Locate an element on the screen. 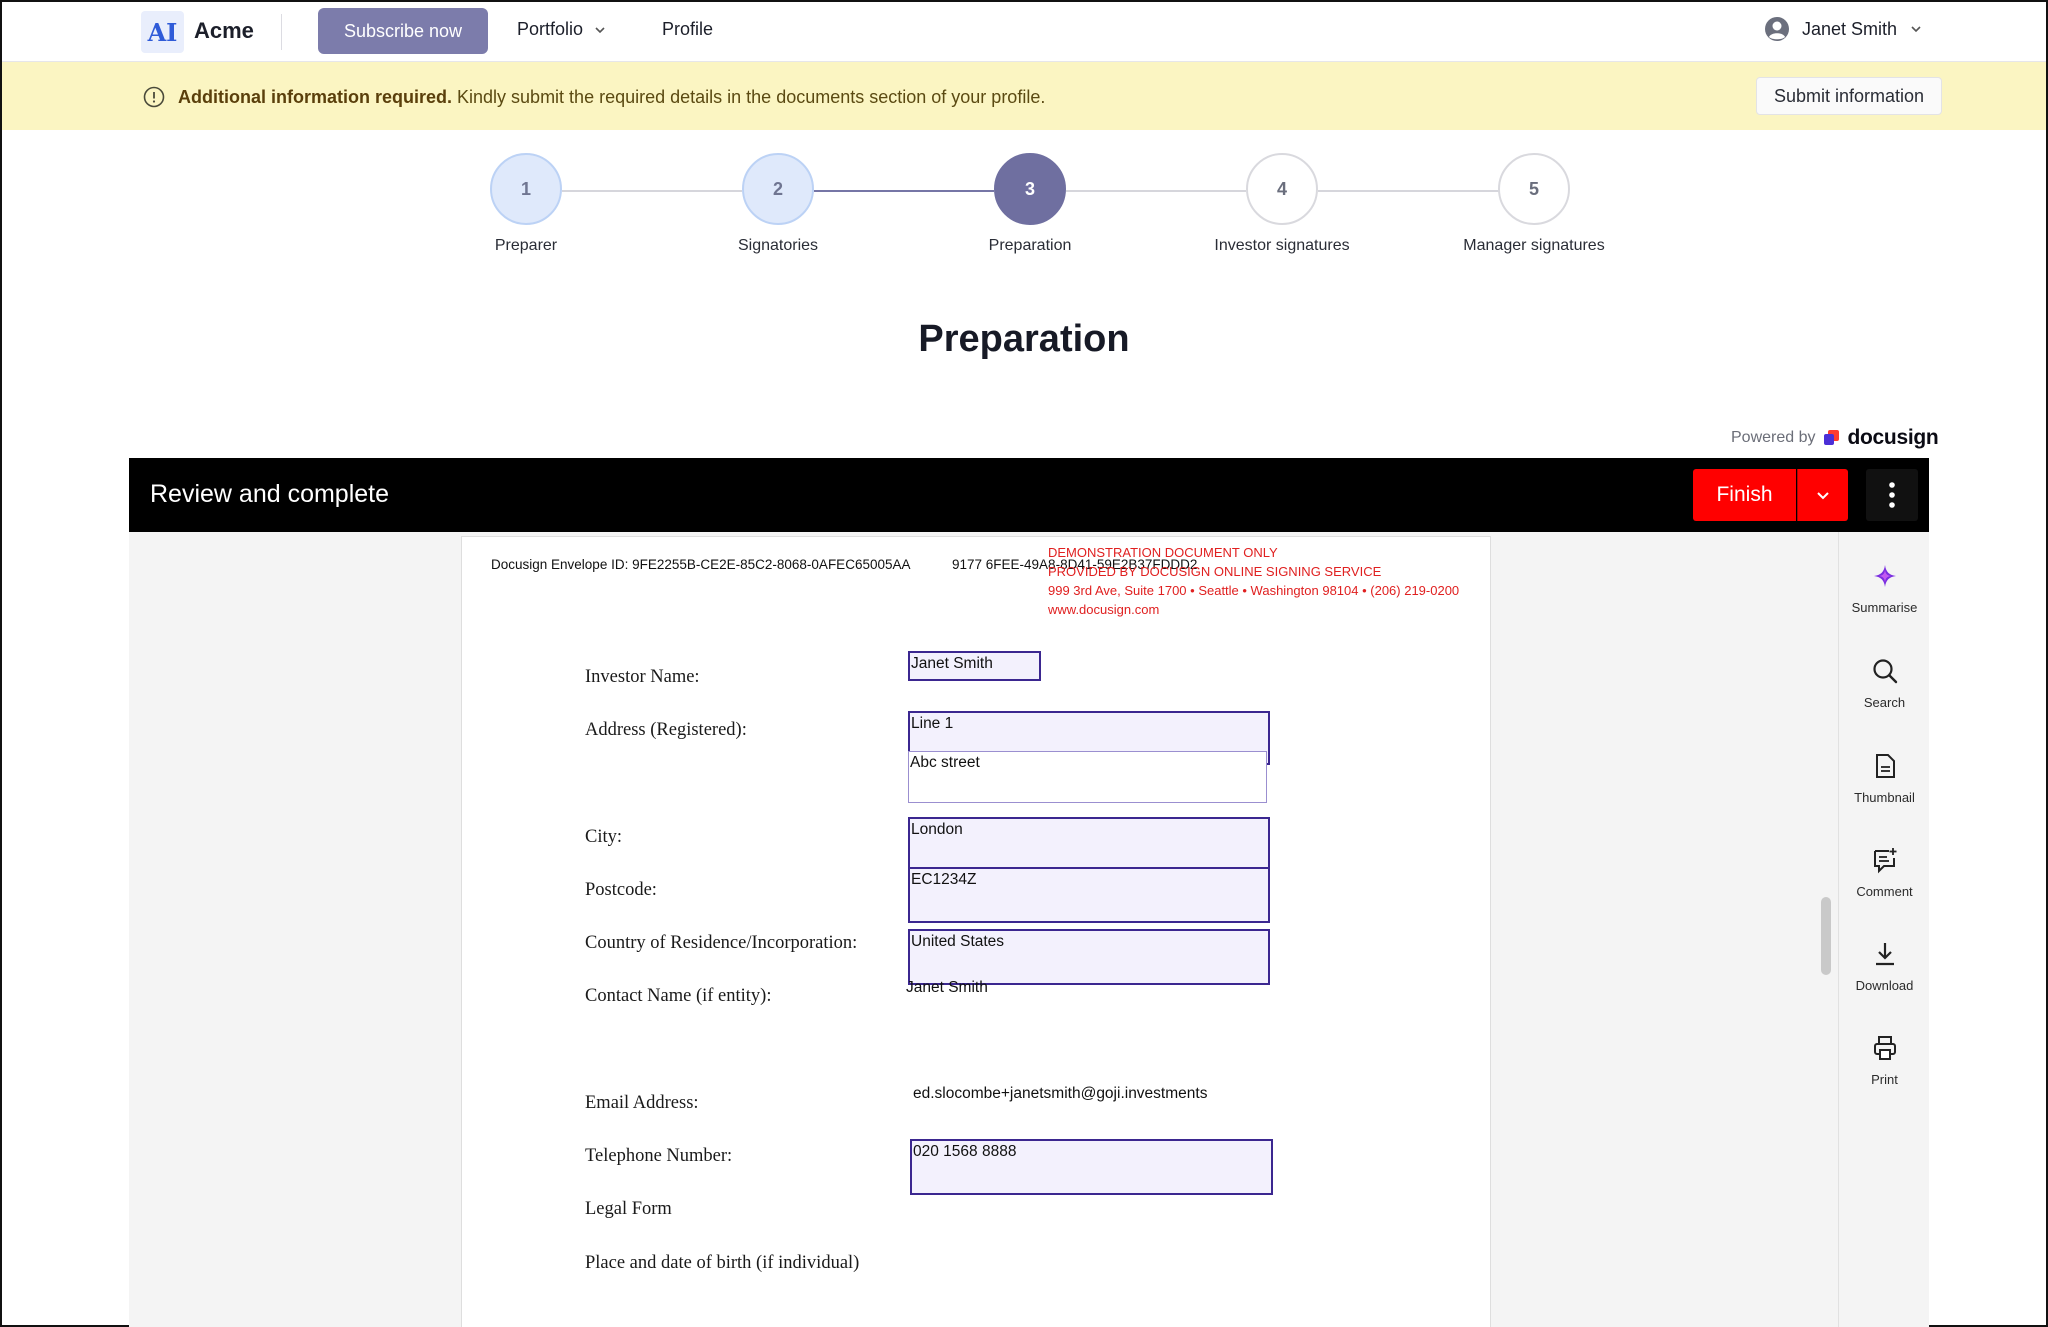 The image size is (2048, 1327). more-options-button is located at coordinates (1892, 495).